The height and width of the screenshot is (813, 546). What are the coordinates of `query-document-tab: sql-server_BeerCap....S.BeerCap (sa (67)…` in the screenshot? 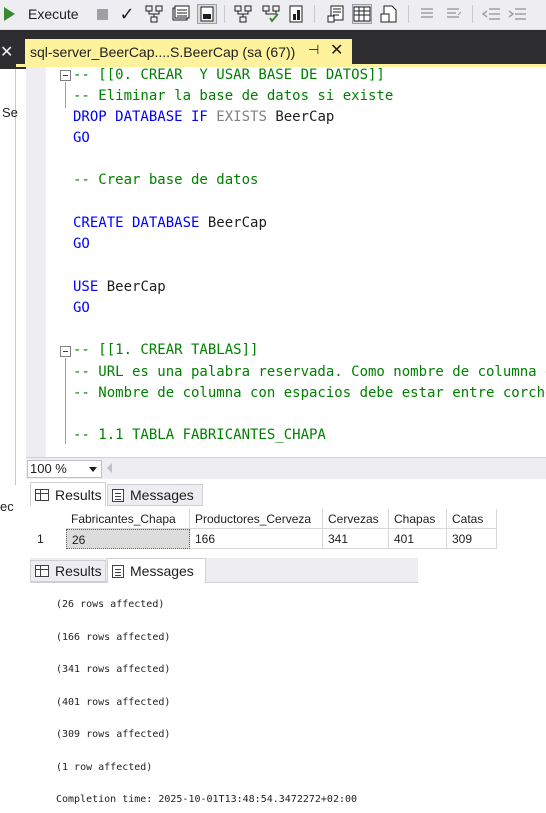 It's located at (188, 51).